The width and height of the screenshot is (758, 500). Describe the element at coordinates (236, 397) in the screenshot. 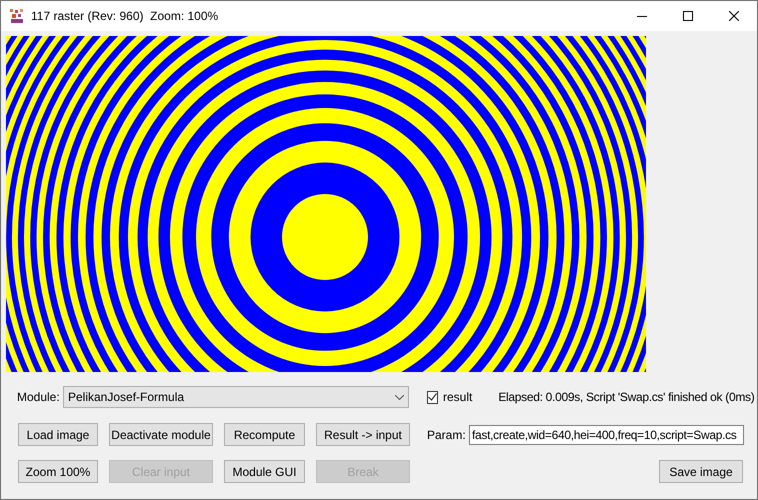

I see `module-dropdown: PelikanJosef-Formula` at that location.